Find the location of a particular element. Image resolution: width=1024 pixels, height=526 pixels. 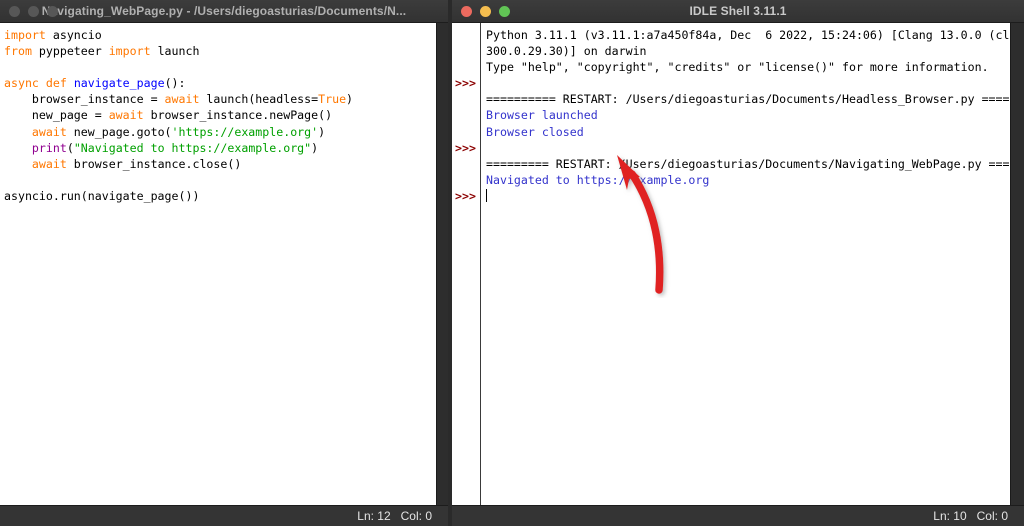

shell-traffic-lights is located at coordinates (481, 11).